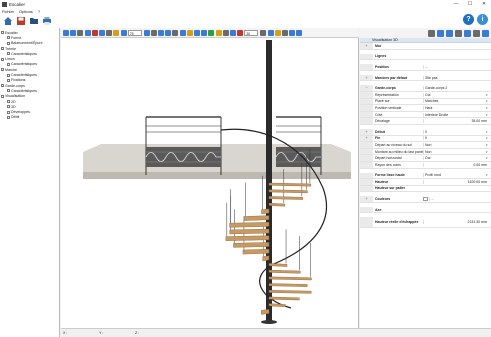 This screenshot has width=491, height=337. Describe the element at coordinates (456, 4) in the screenshot. I see `minimize-button: —` at that location.